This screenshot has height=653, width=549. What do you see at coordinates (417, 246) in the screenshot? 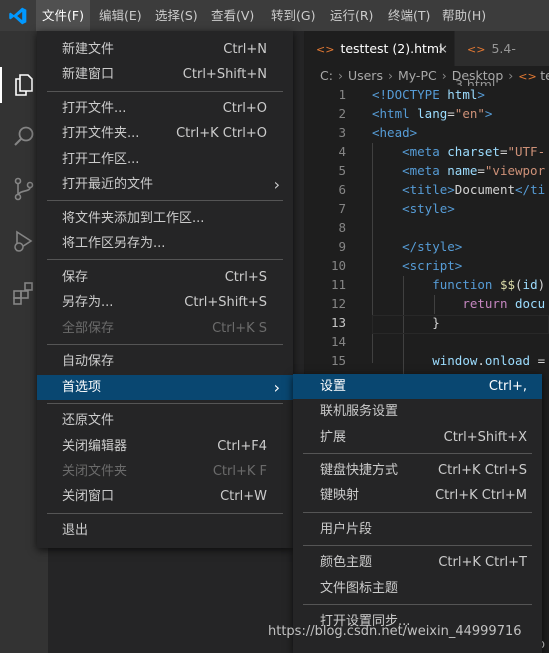
I see `code-line: </style>` at bounding box center [417, 246].